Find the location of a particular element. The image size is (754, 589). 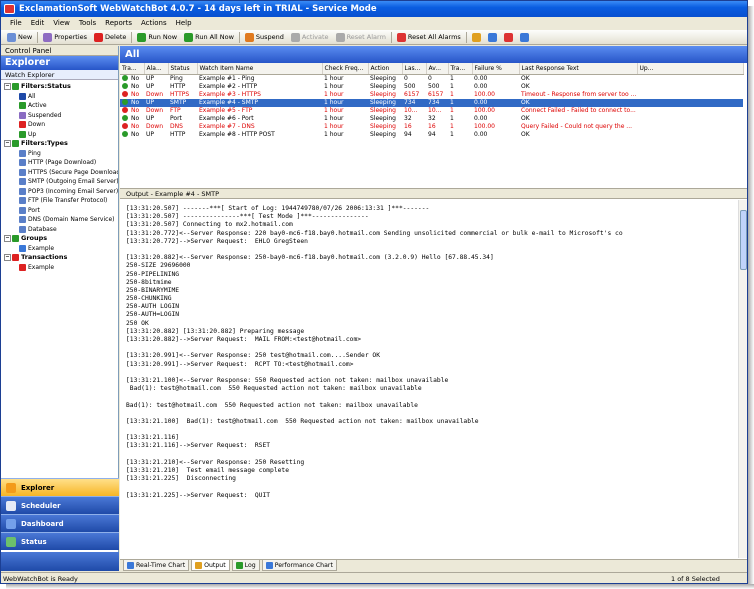

nav-explorer: Explorer is located at coordinates (60, 487).